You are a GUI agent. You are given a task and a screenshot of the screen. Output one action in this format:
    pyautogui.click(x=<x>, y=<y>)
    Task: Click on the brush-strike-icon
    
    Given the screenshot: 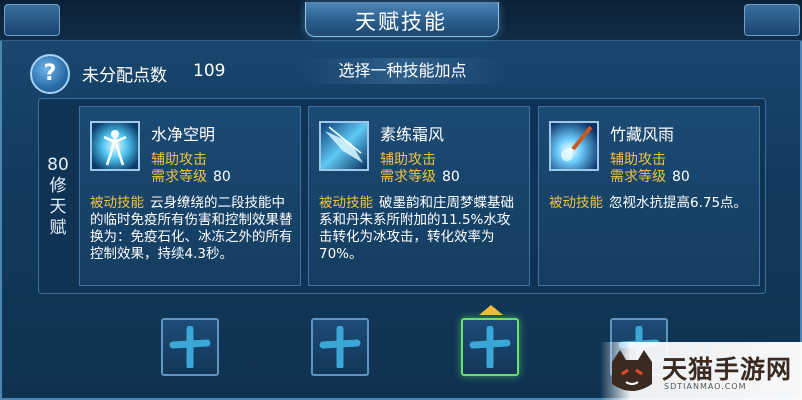 What is the action you would take?
    pyautogui.click(x=574, y=146)
    